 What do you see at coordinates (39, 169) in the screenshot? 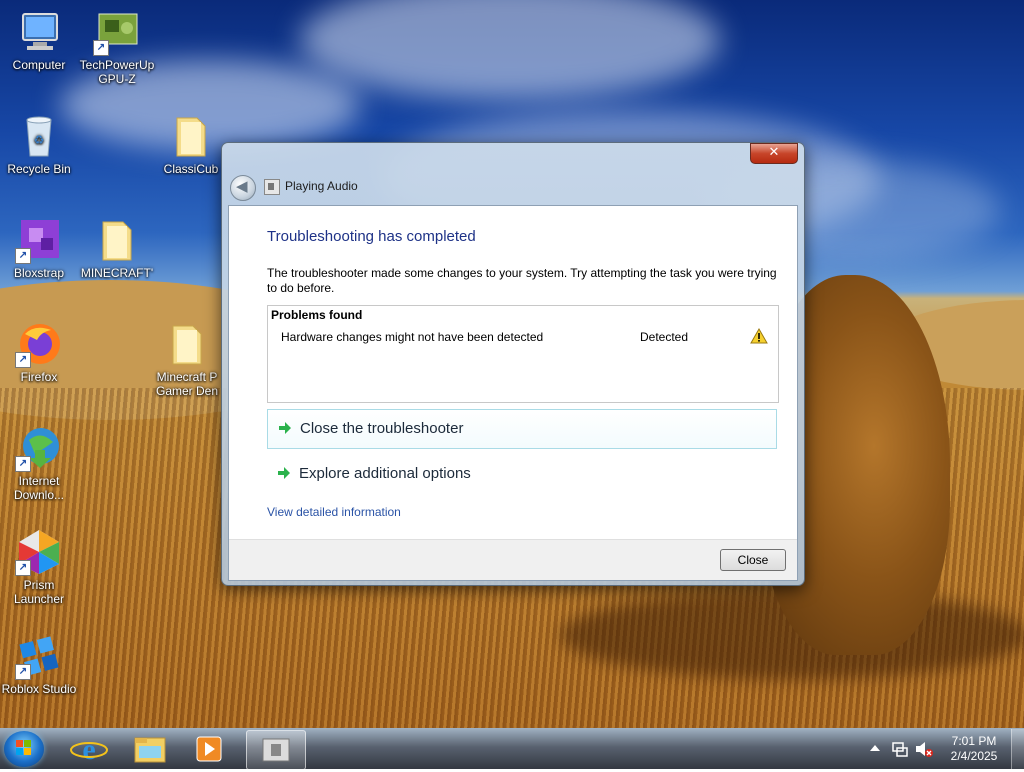
I see `desktop-icon-label: Recycle Bin` at bounding box center [39, 169].